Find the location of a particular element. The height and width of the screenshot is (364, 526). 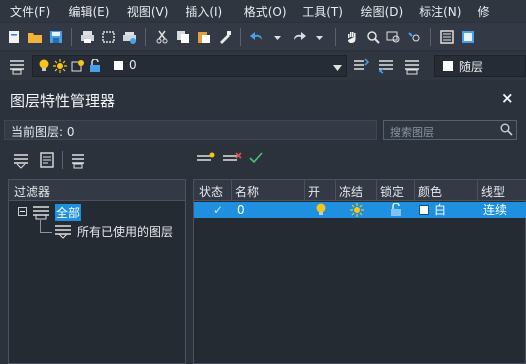

col-color: 颜色 is located at coordinates (430, 191).